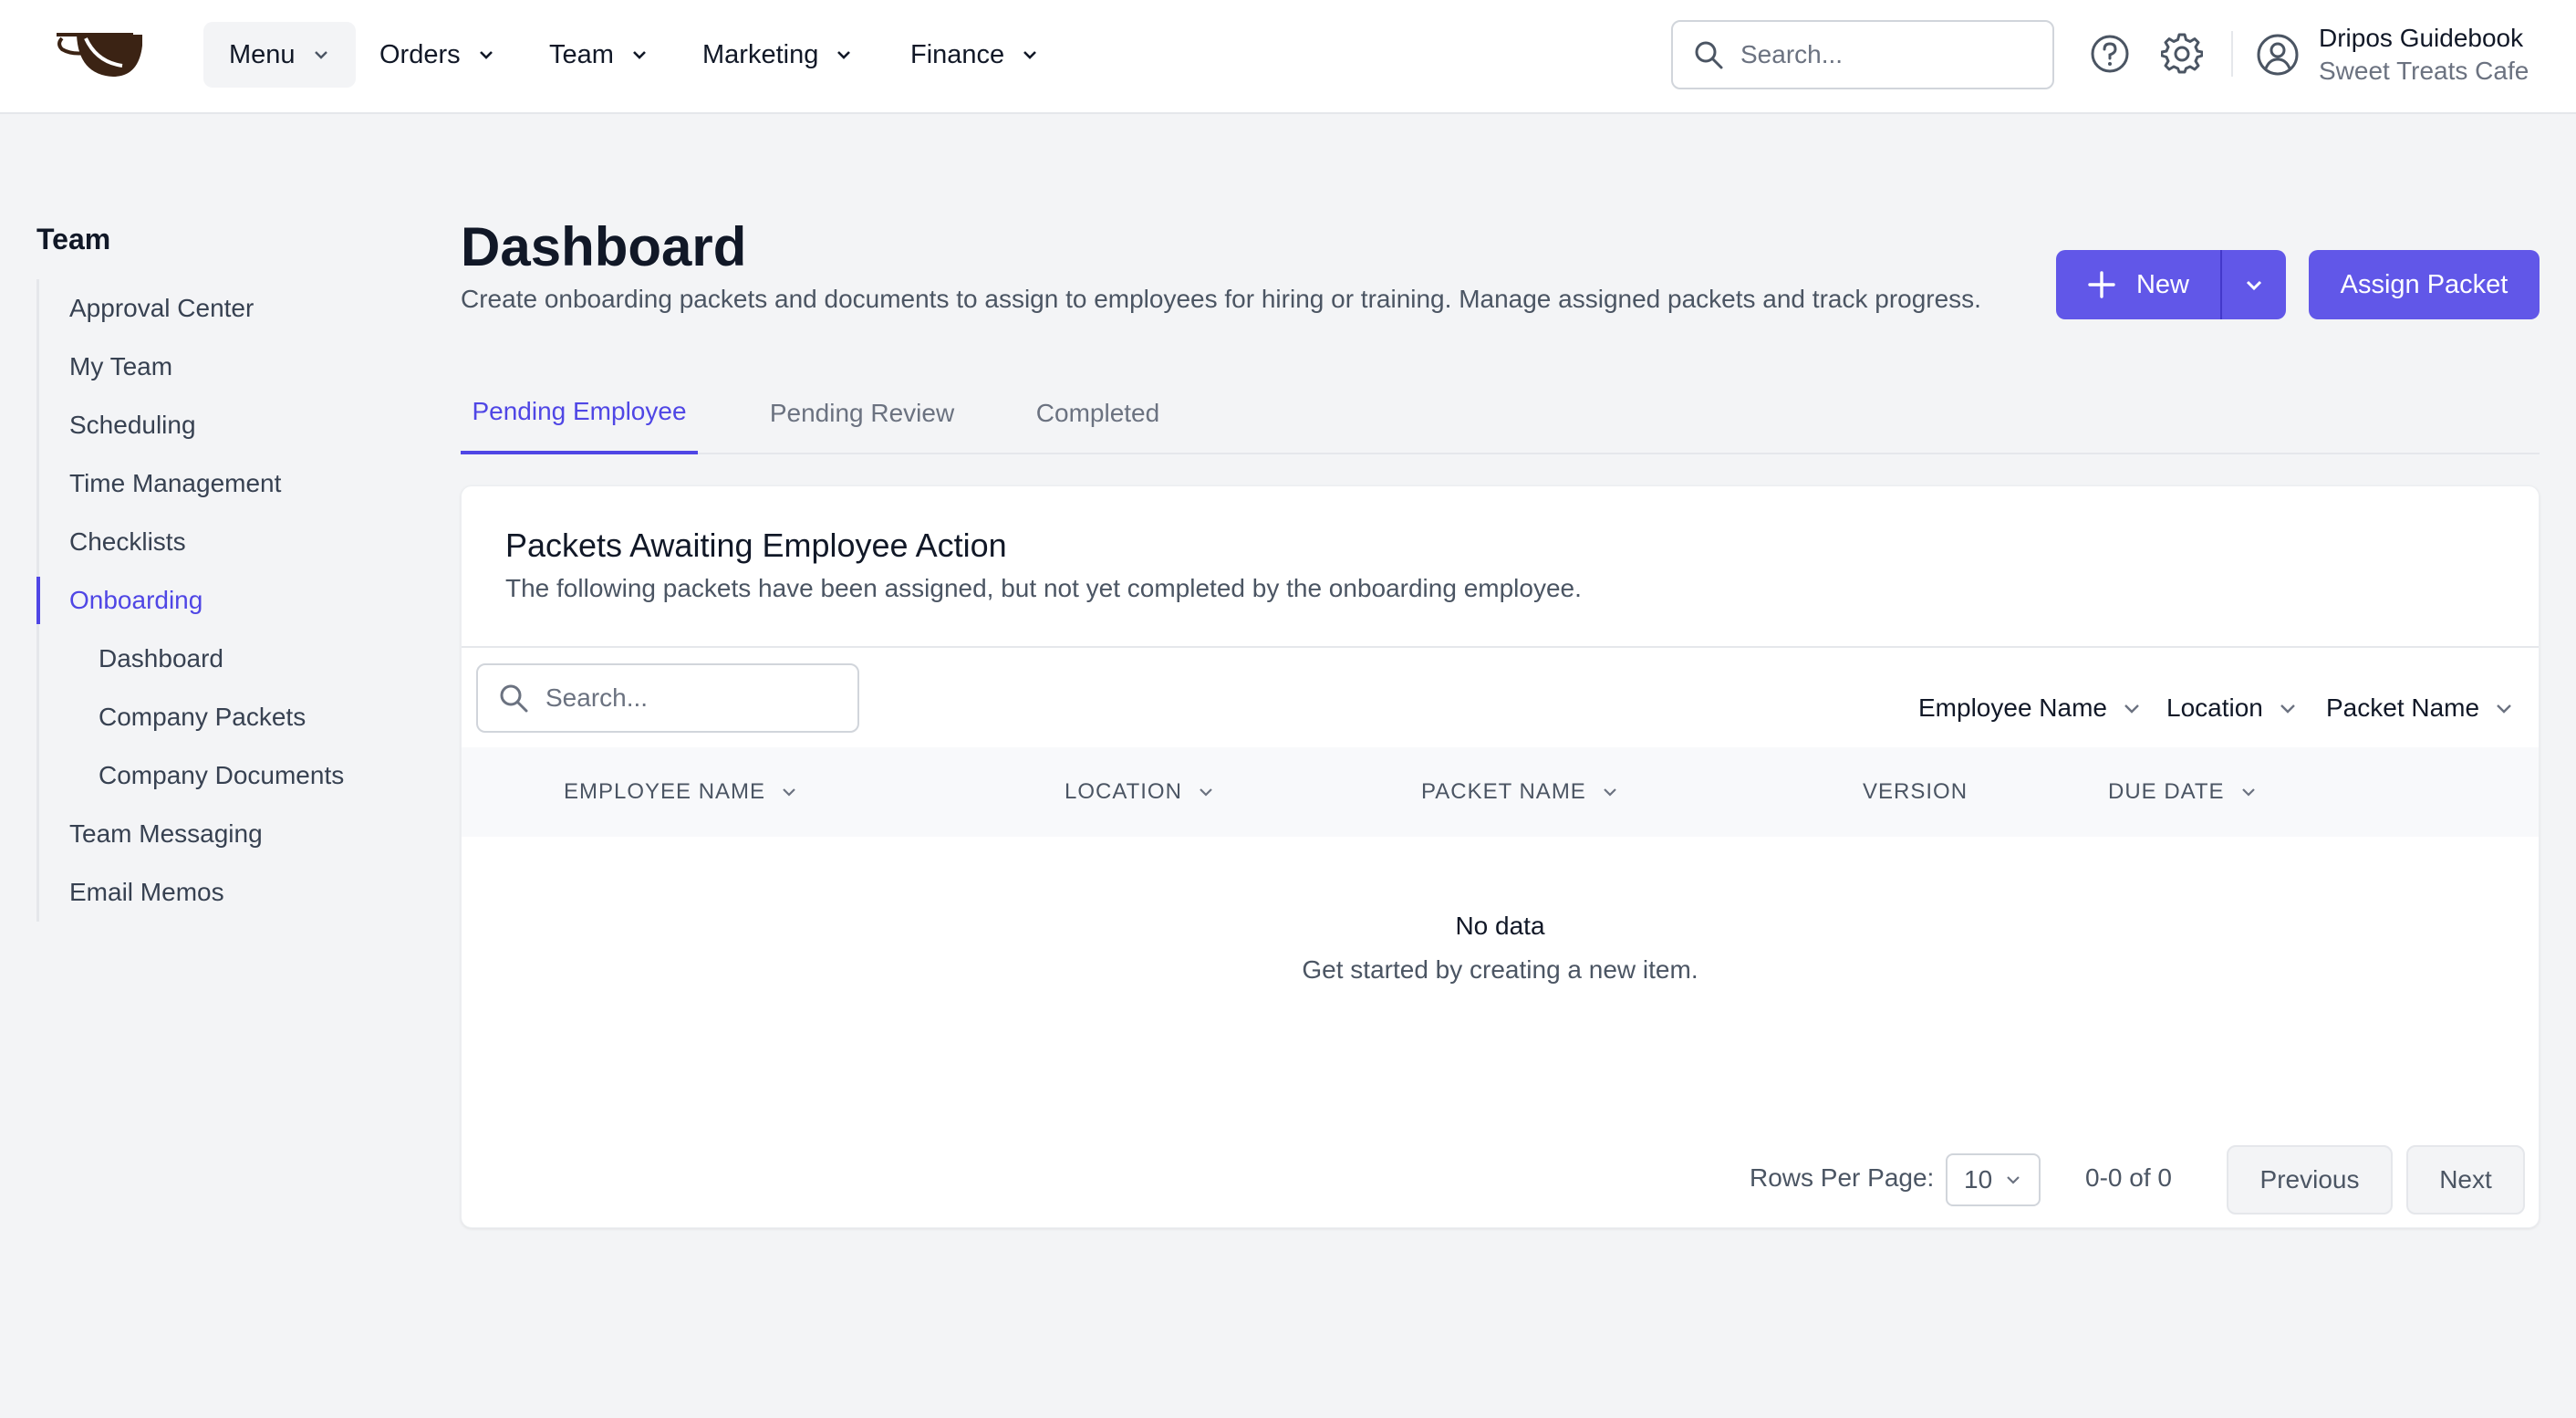 The image size is (2576, 1418). What do you see at coordinates (2012, 708) in the screenshot?
I see `filter-label: Employee Name` at bounding box center [2012, 708].